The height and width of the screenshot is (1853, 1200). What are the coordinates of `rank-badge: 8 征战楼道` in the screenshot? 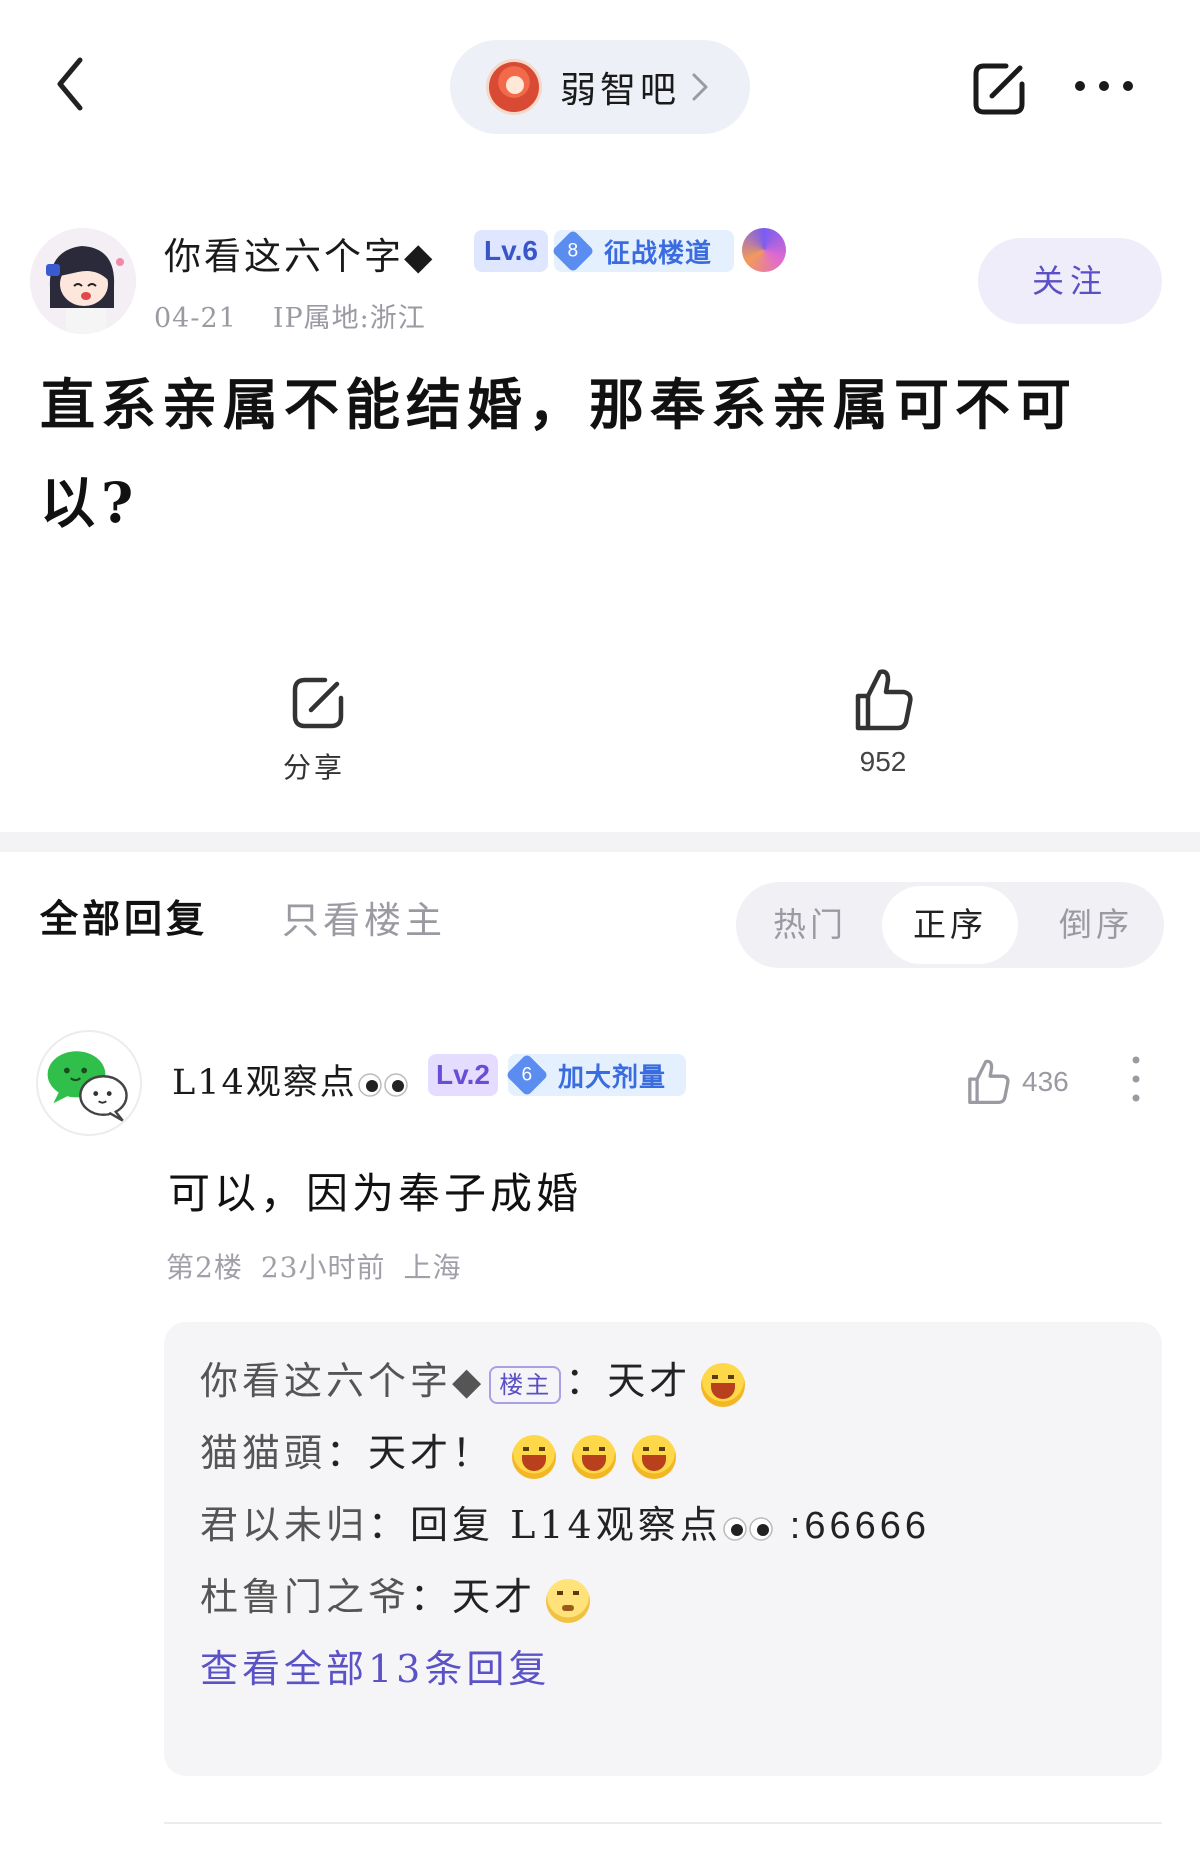 It's located at (642, 251).